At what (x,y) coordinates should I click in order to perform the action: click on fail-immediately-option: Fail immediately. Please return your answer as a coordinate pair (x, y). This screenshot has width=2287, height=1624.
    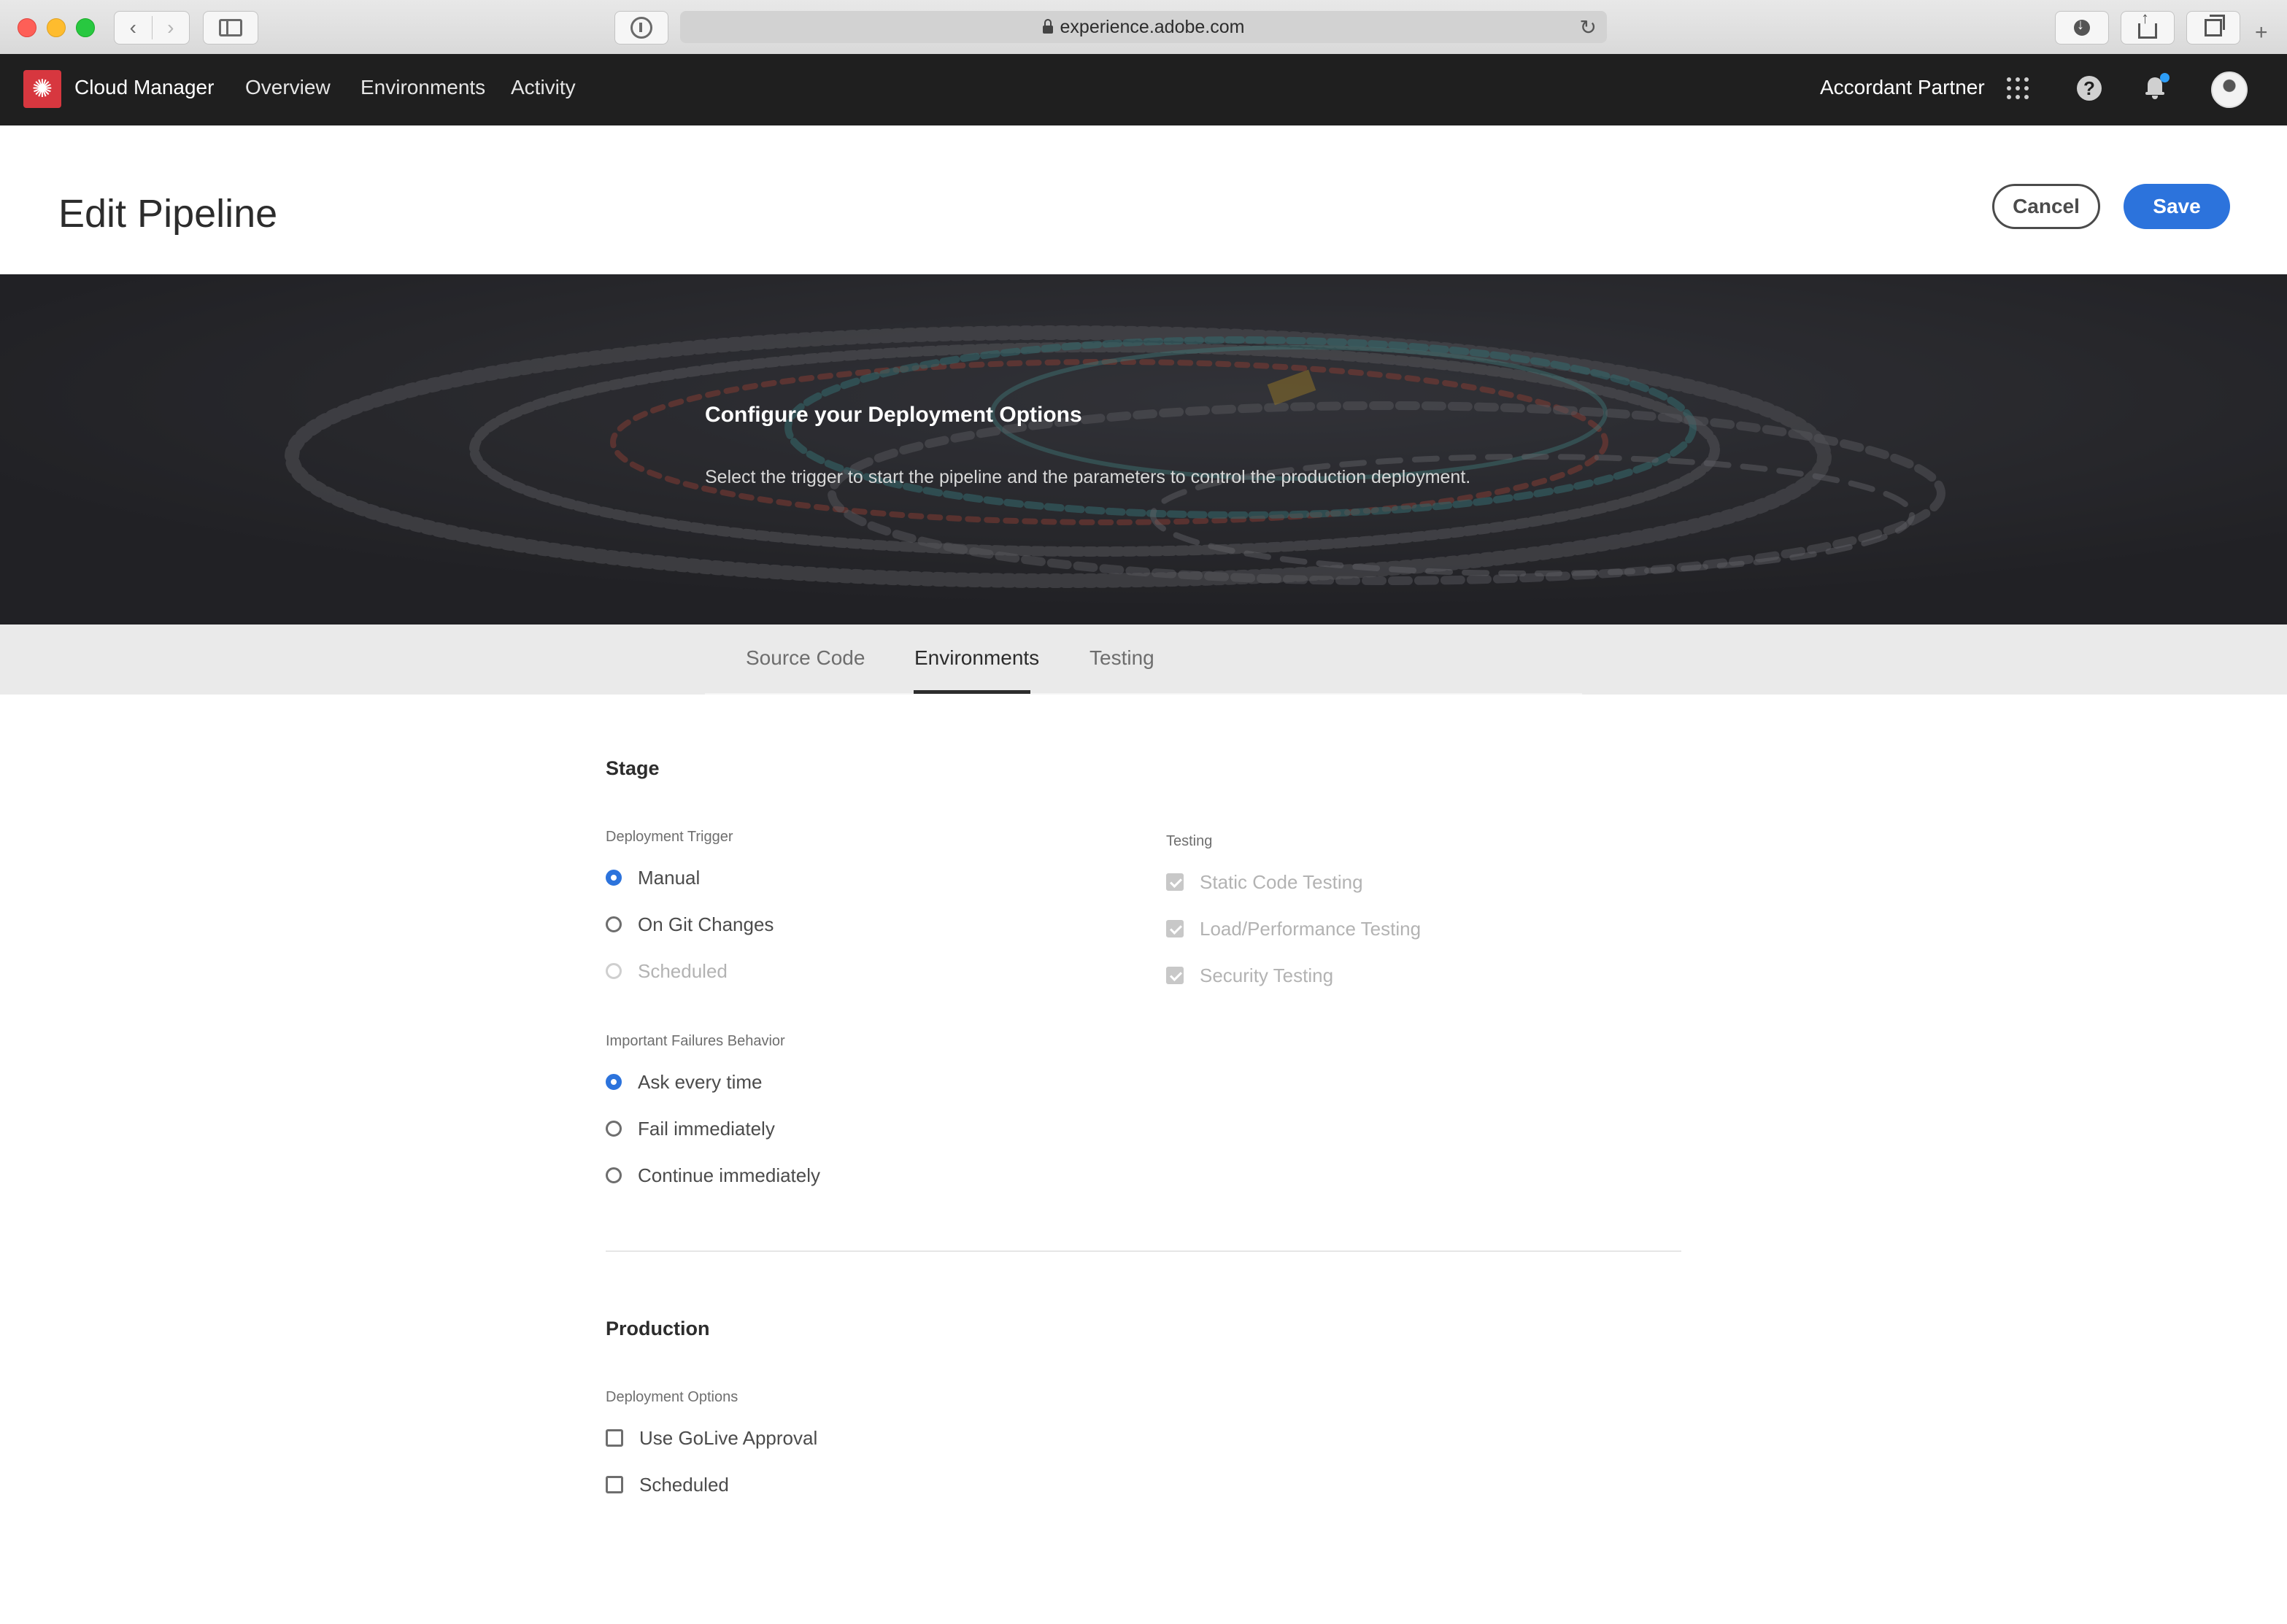
    Looking at the image, I should click on (690, 1128).